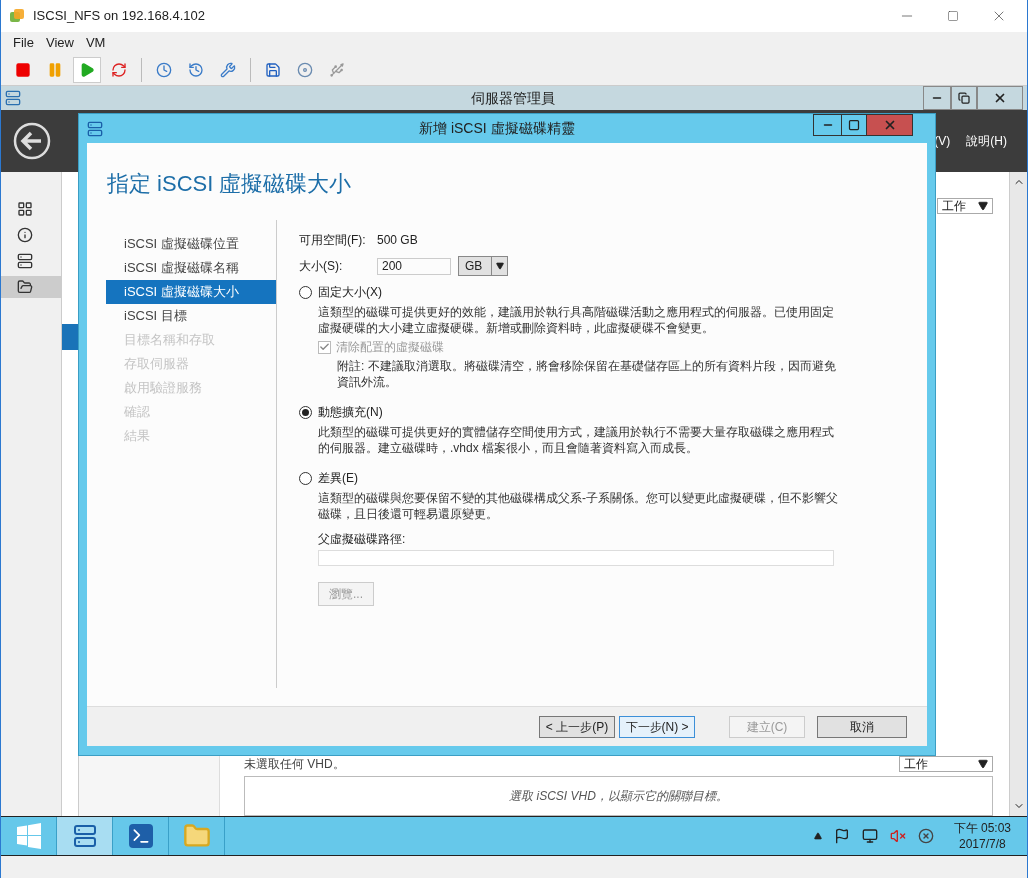  Describe the element at coordinates (25, 235) in the screenshot. I see `info-icon` at that location.